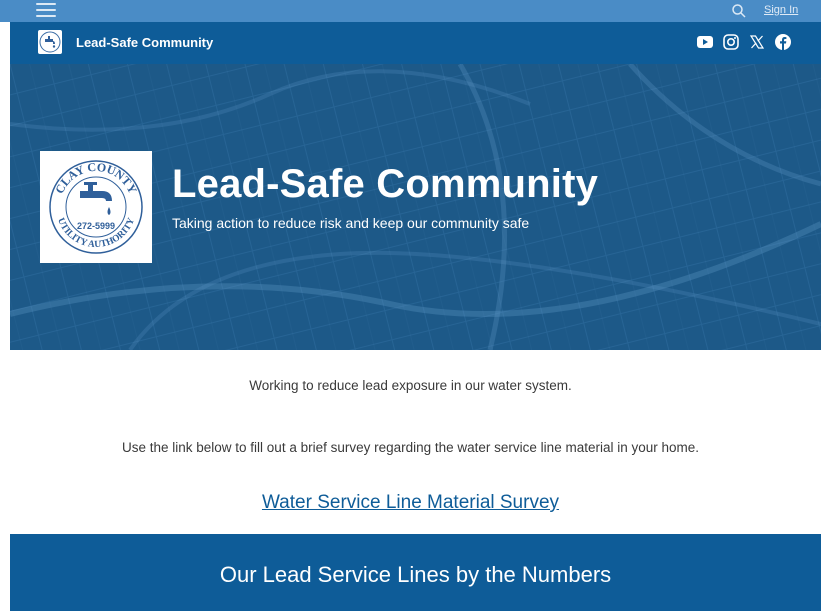  Describe the element at coordinates (96, 207) in the screenshot. I see `hero-logo: CLAY COUNTY UTILITY AUTHORITY 272-5999` at that location.